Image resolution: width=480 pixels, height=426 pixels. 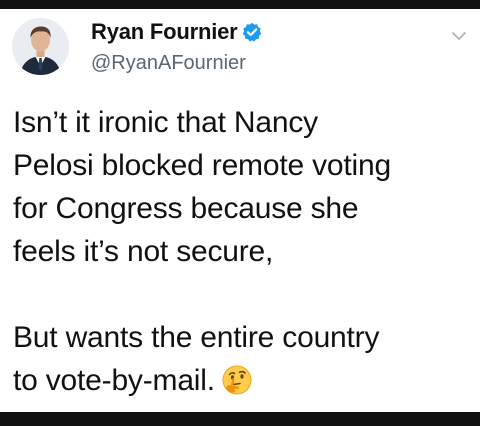 I want to click on tweet-line: for Congress because she, so click(x=186, y=208).